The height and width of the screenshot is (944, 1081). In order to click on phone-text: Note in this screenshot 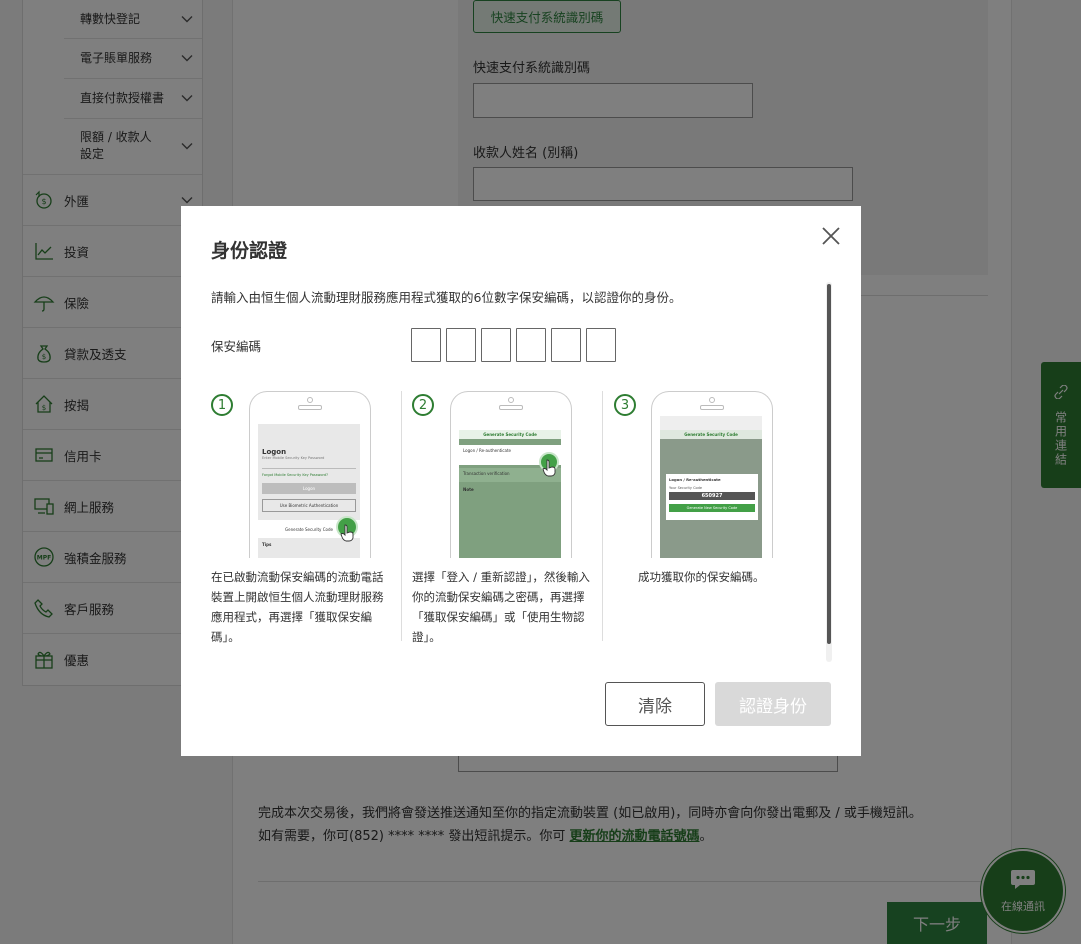, I will do `click(468, 489)`.